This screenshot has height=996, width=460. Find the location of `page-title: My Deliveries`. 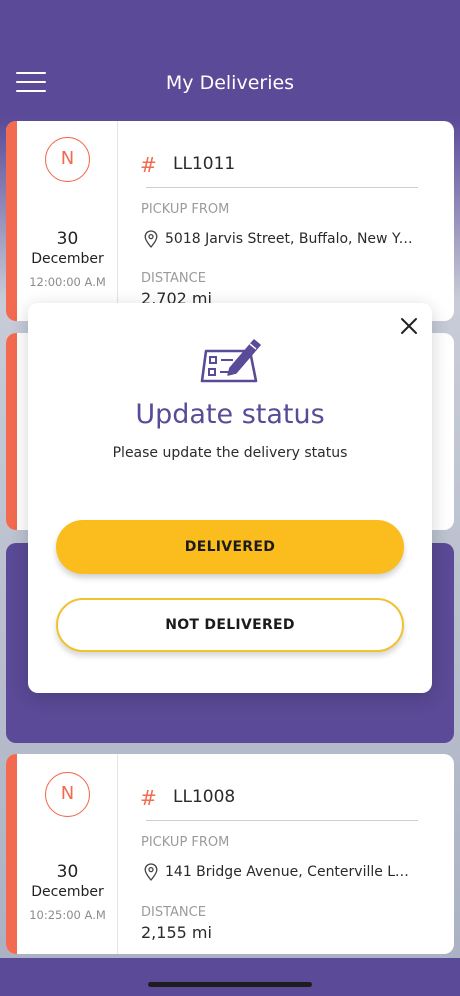

page-title: My Deliveries is located at coordinates (230, 83).